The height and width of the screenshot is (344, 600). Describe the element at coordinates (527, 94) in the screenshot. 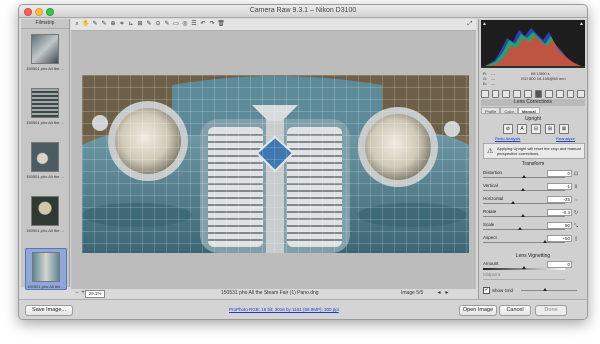

I see `tab-split-toning` at that location.